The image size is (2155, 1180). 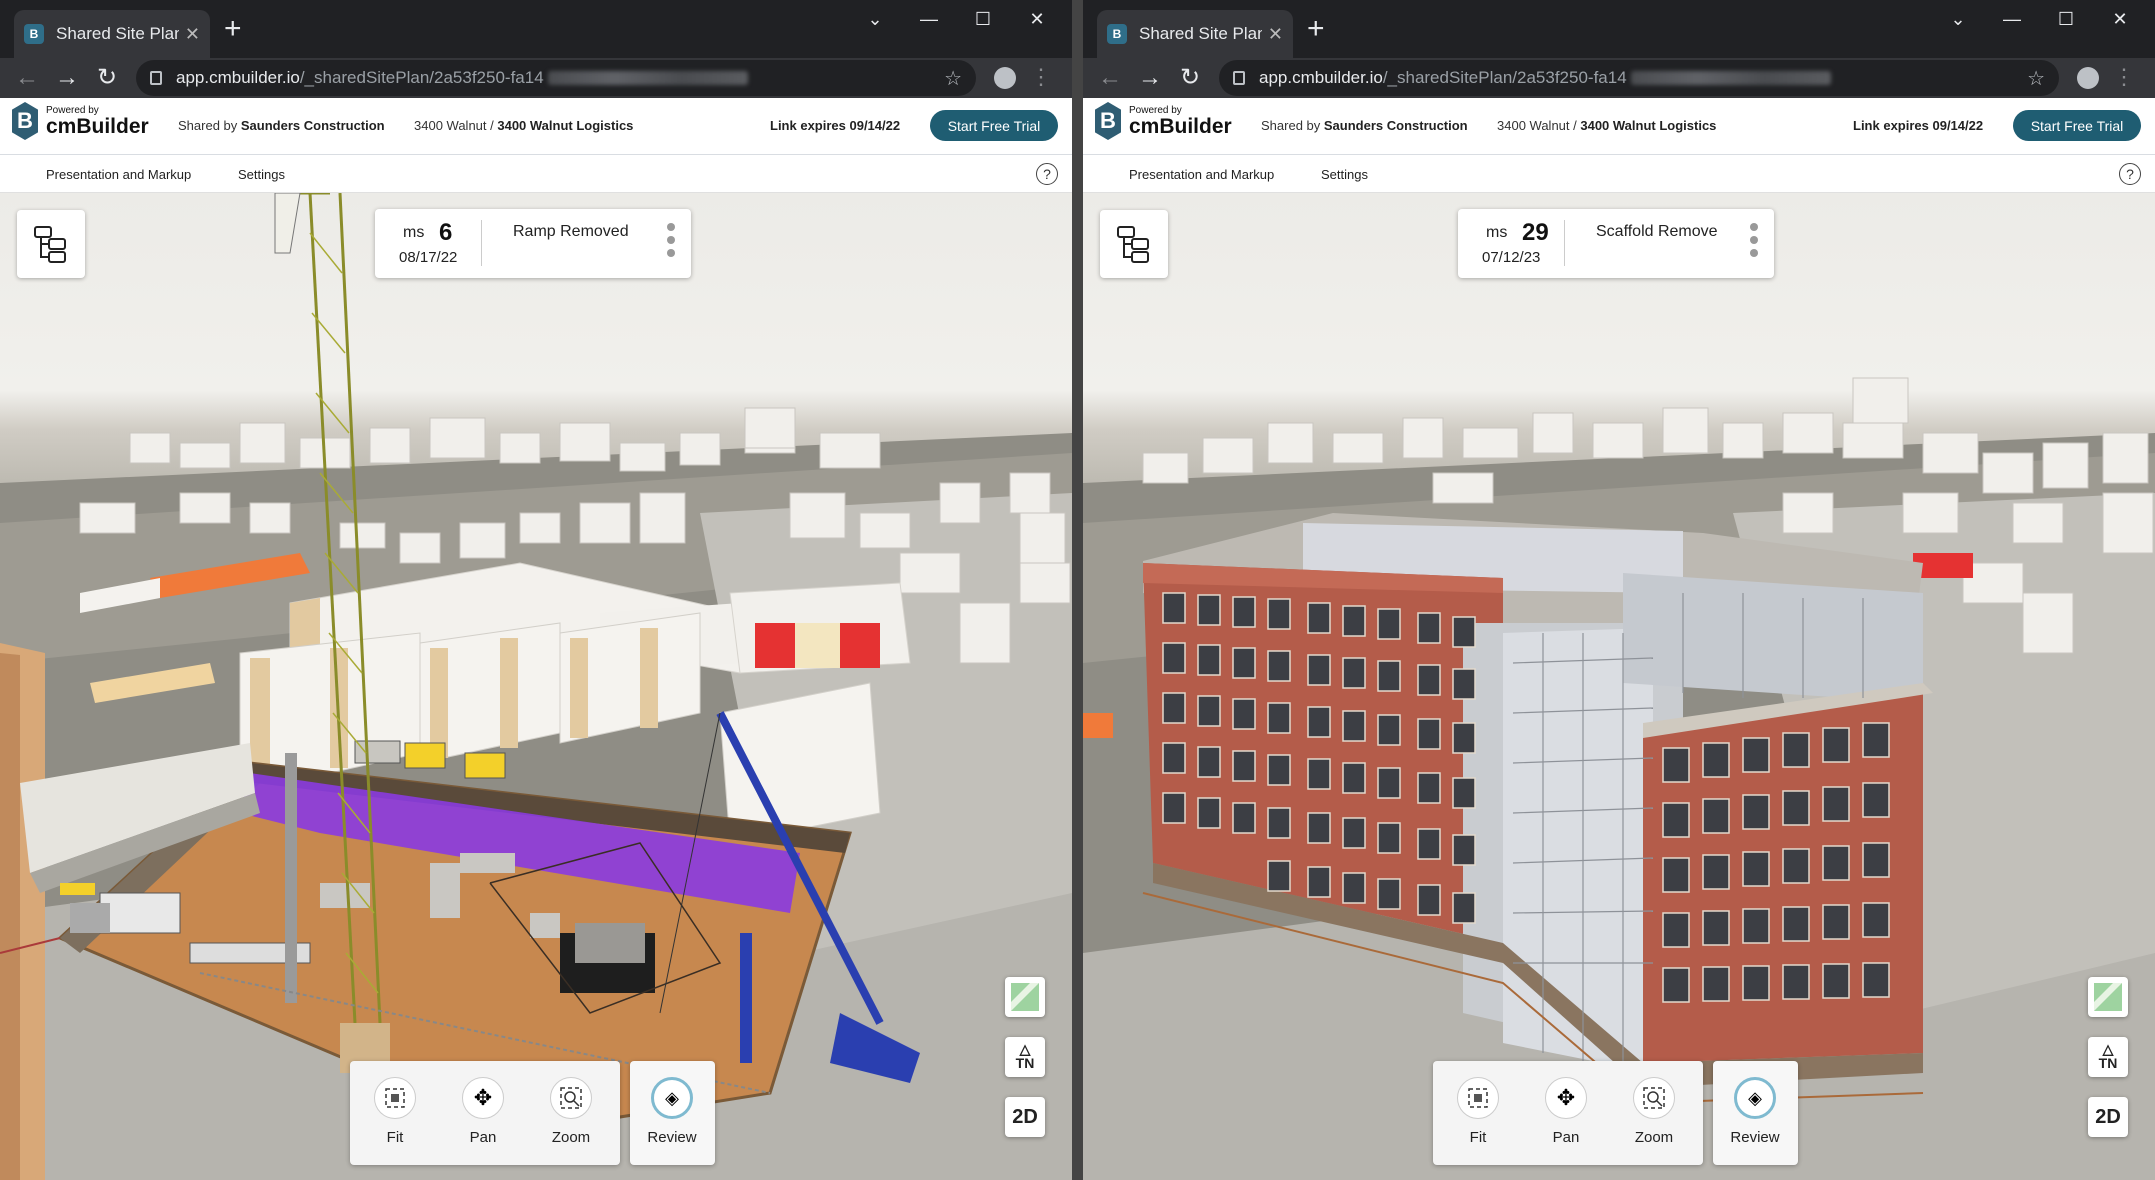 I want to click on redacted-url, so click(x=647, y=78).